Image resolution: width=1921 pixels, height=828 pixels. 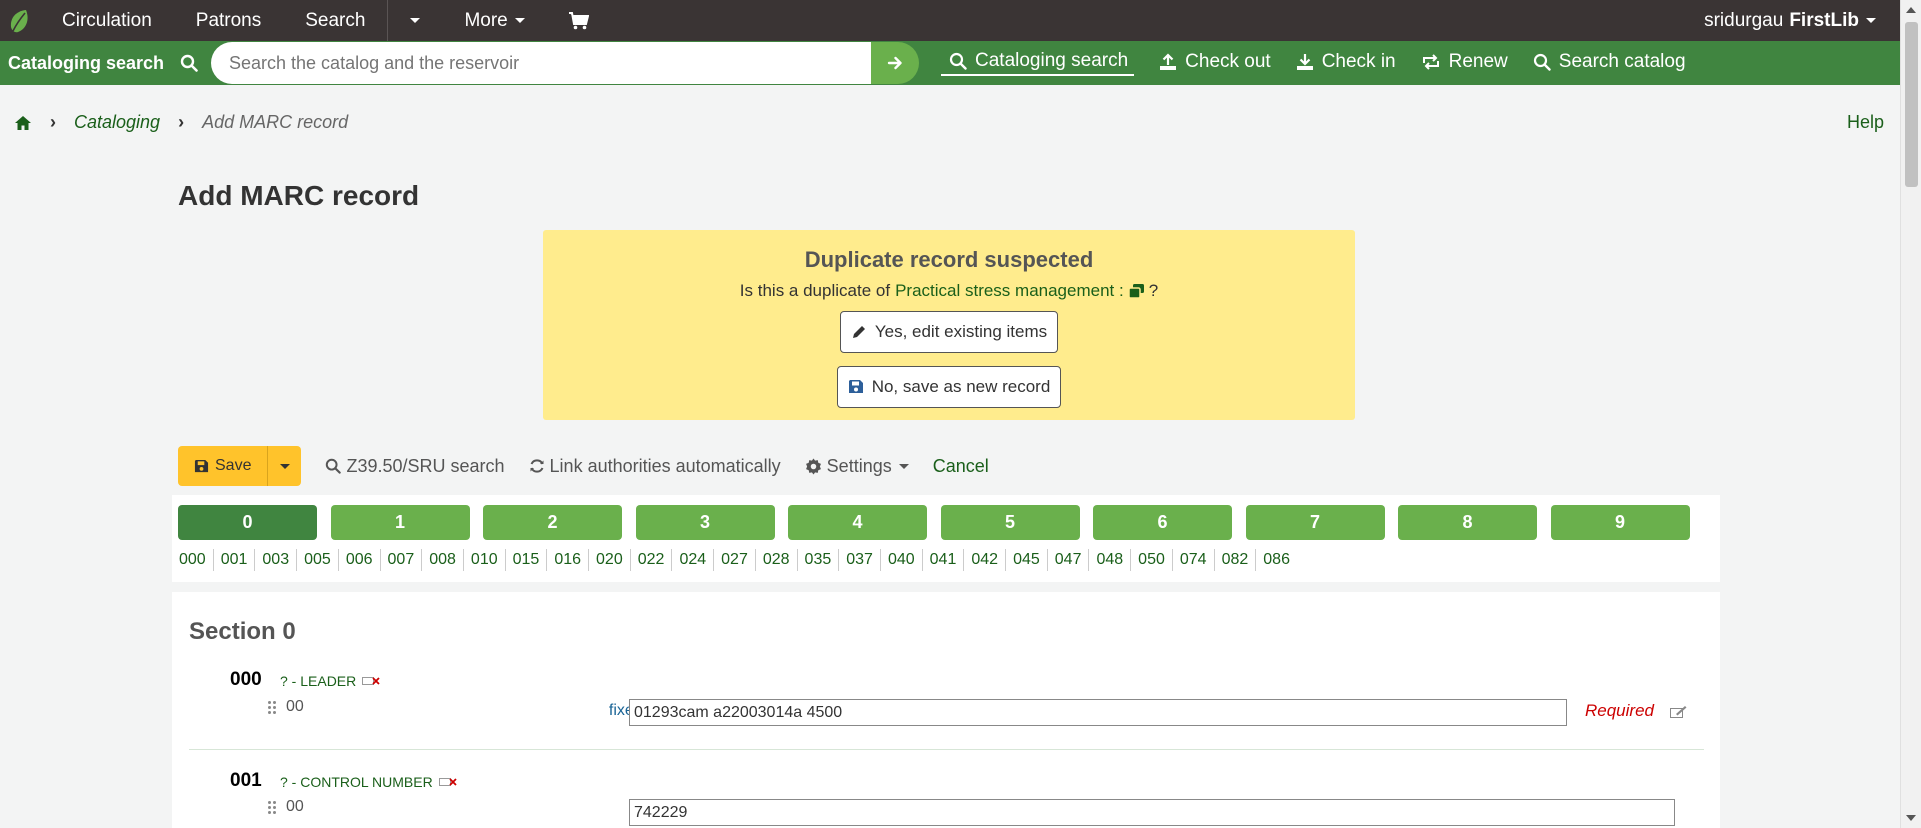 I want to click on control-number-input, so click(x=1152, y=812).